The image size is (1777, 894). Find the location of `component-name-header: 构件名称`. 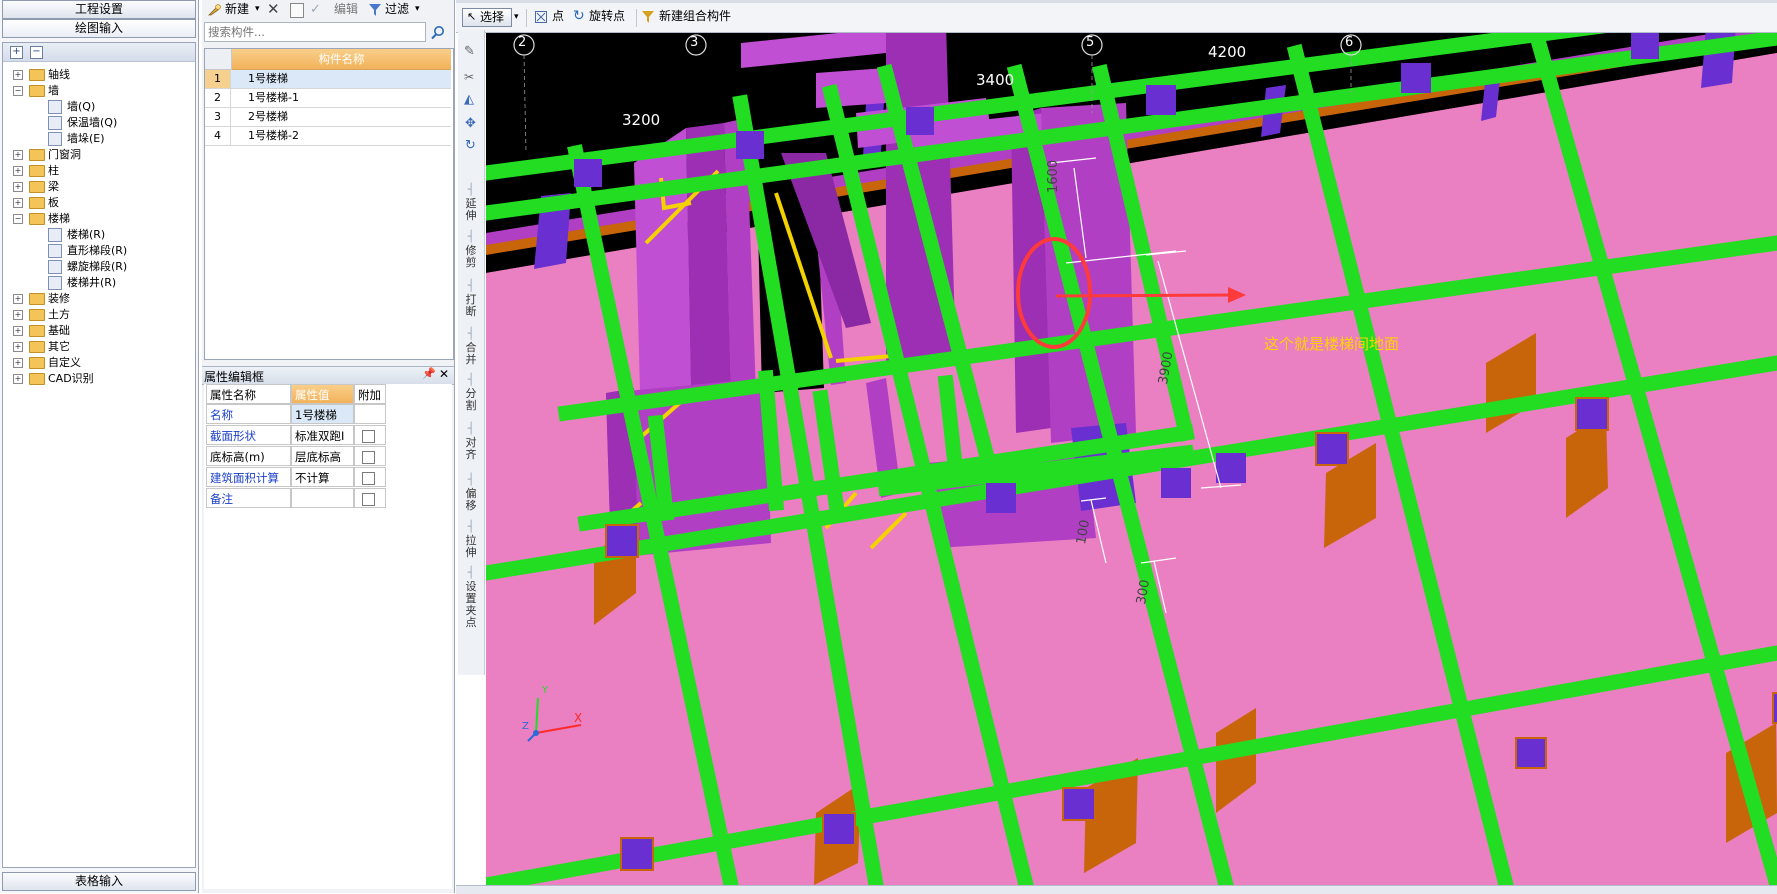

component-name-header: 构件名称 is located at coordinates (341, 59).